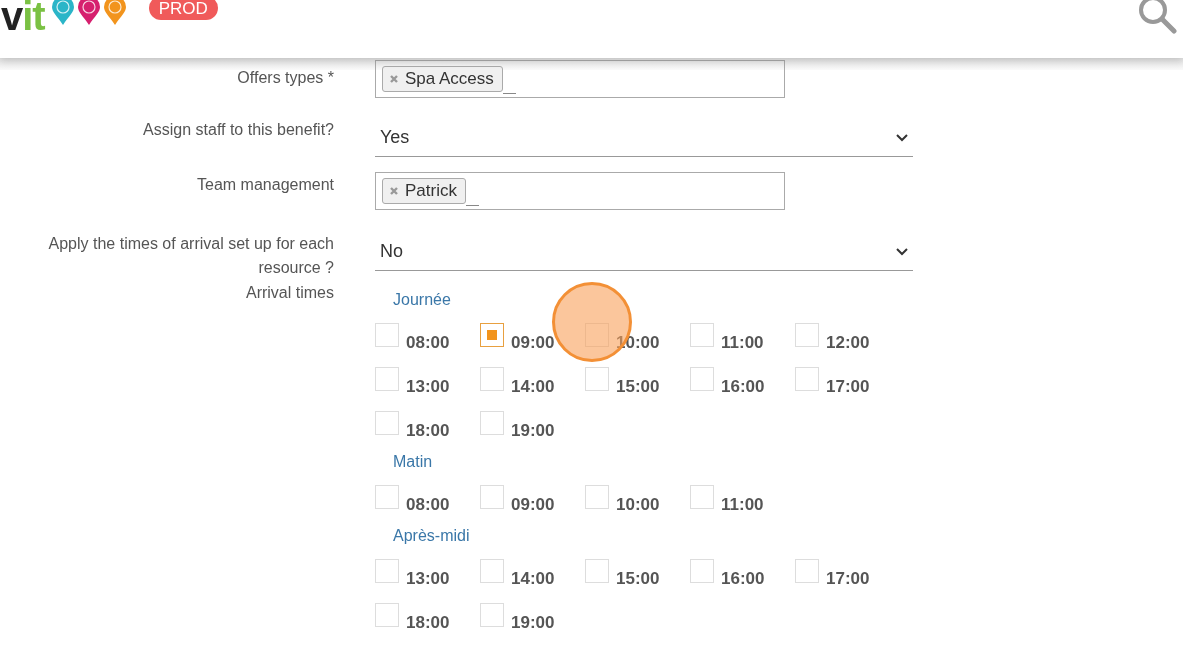  Describe the element at coordinates (432, 536) in the screenshot. I see `group-title: Après-midi` at that location.